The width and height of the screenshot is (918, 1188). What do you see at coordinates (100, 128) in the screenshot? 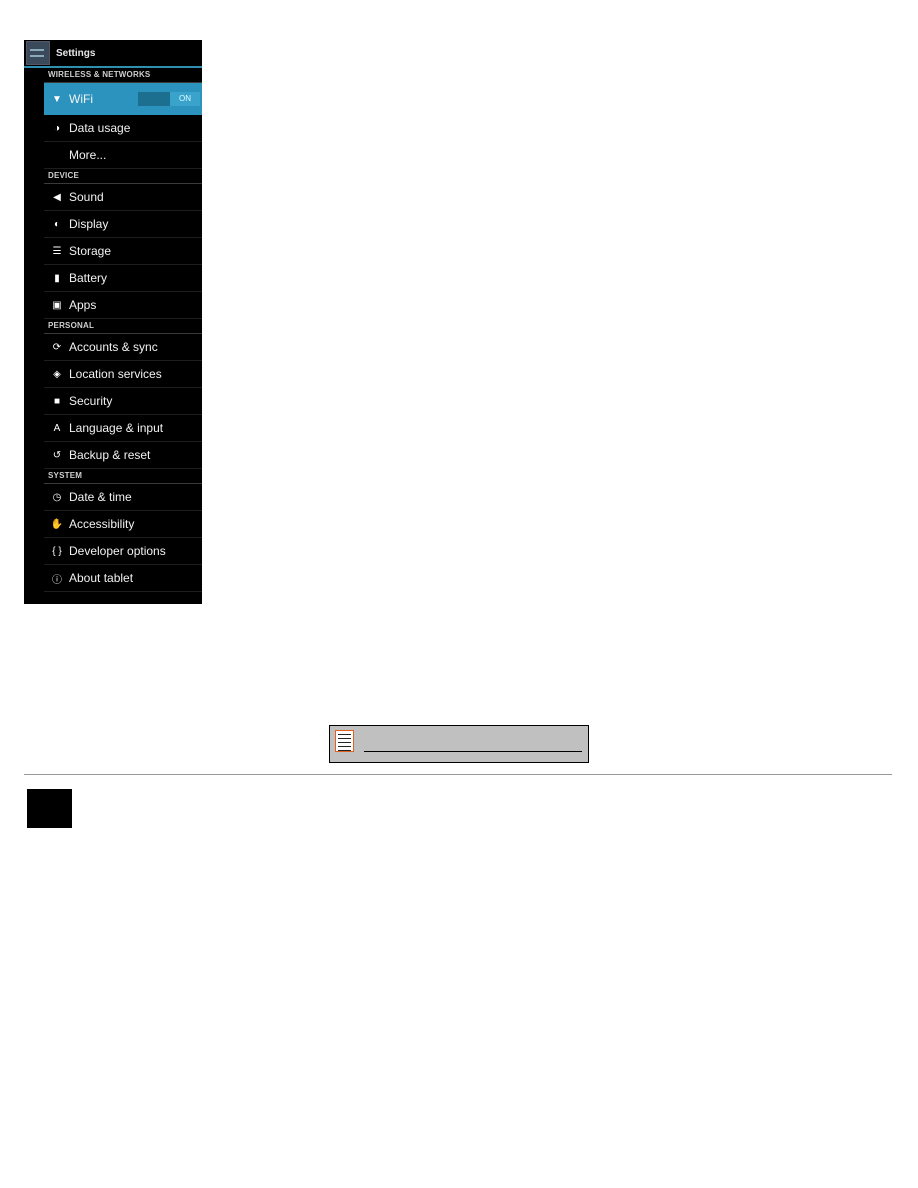
I see `settings-item-label: Data usage` at bounding box center [100, 128].